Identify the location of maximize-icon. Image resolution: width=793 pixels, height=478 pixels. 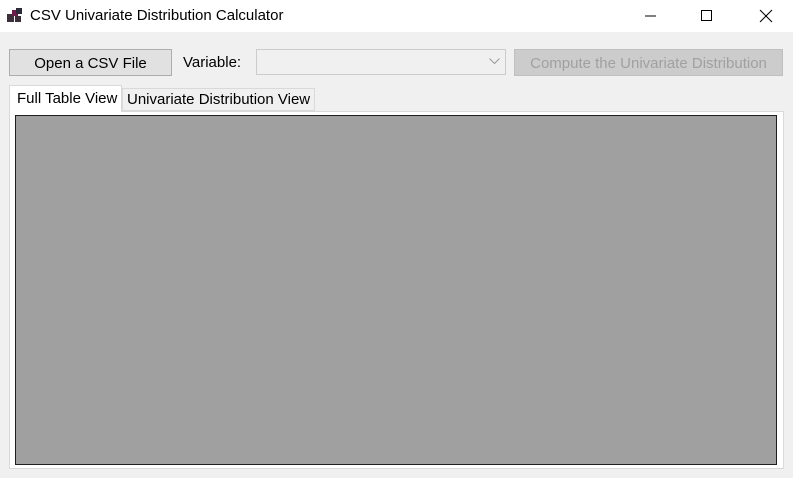
(706, 15).